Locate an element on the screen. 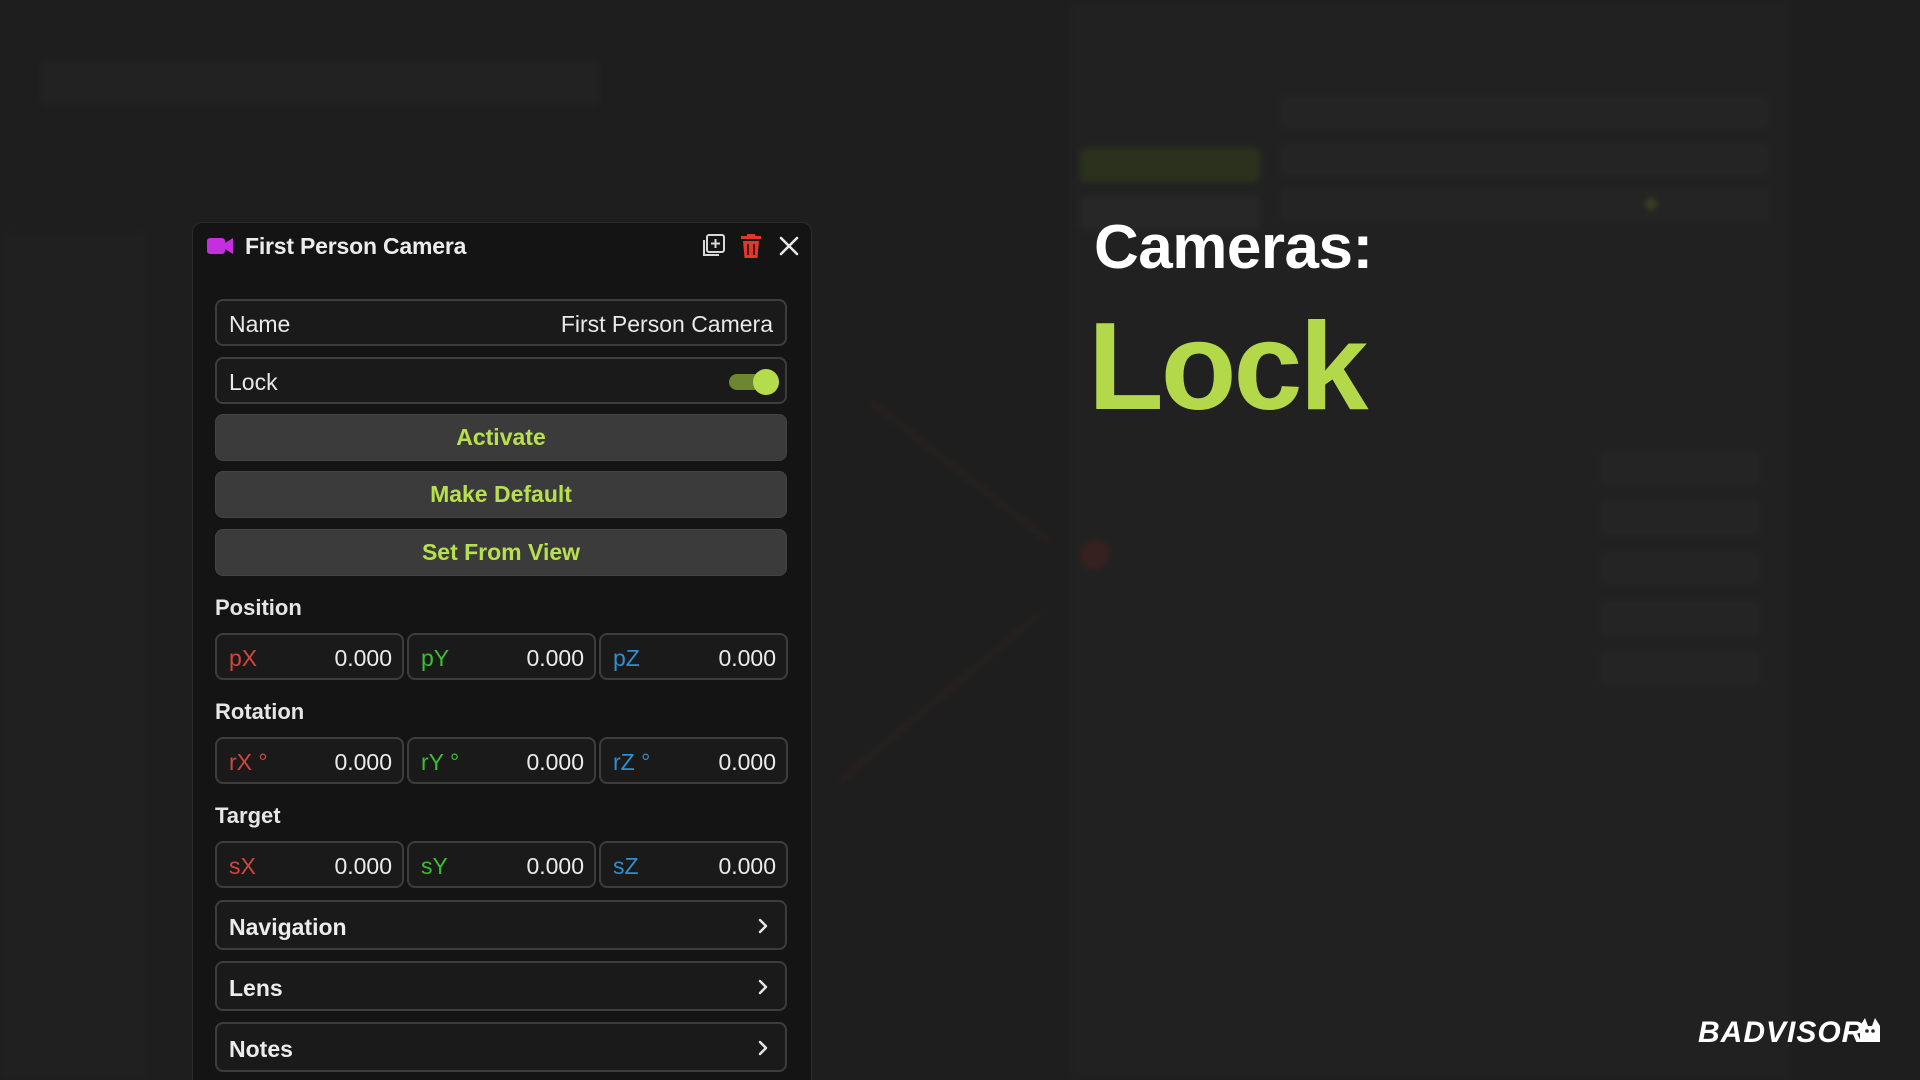 The width and height of the screenshot is (1920, 1080). position-x-axis: pX is located at coordinates (243, 658).